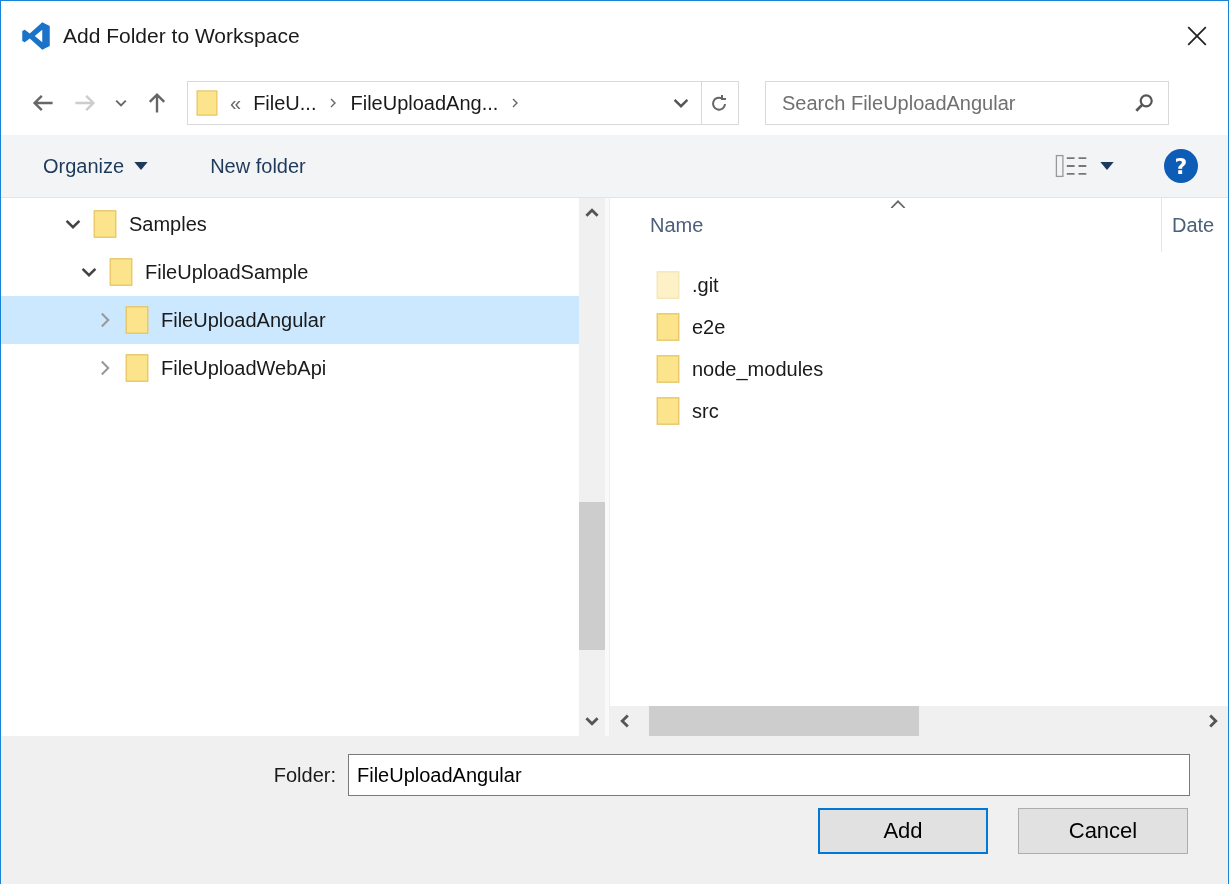 The image size is (1229, 884). I want to click on file-list-item: .git, so click(919, 285).